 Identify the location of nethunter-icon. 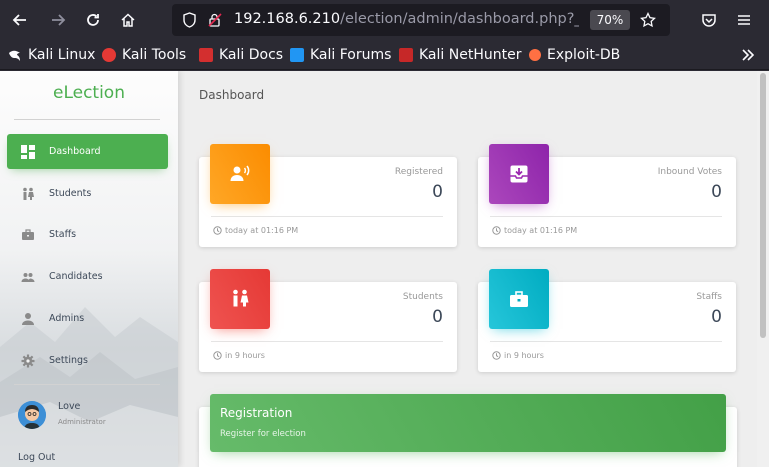
(406, 55).